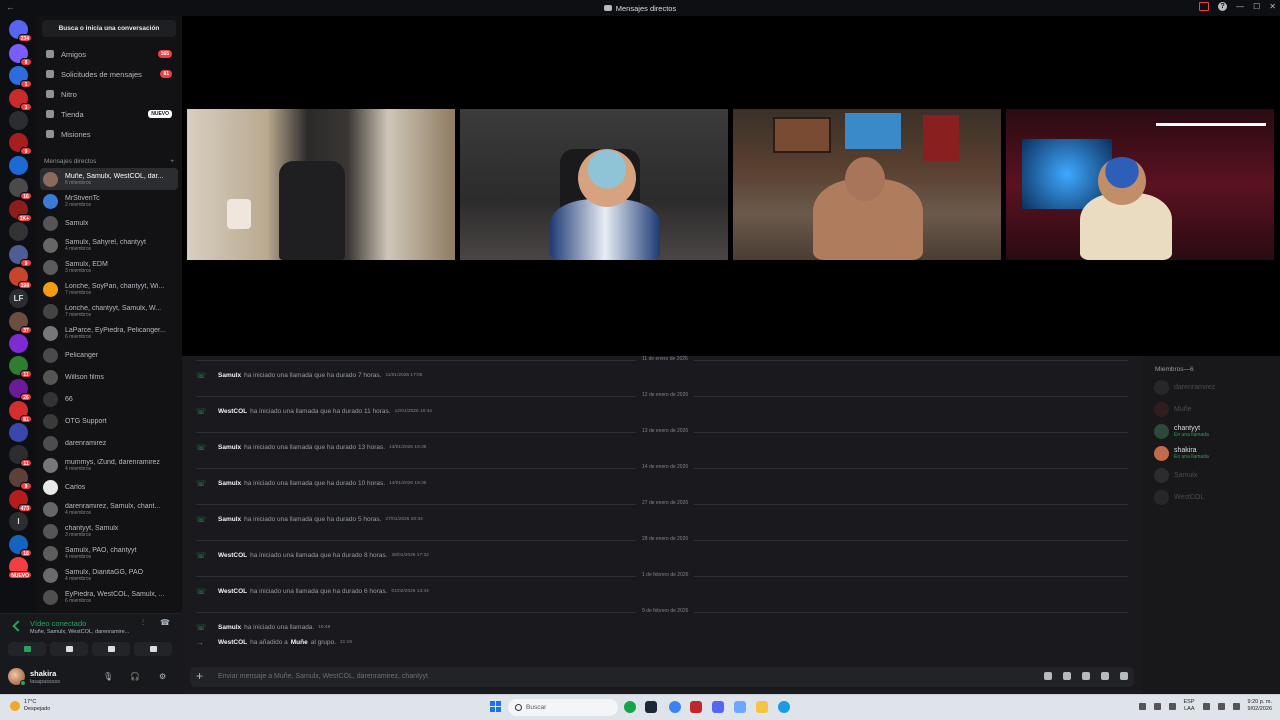  What do you see at coordinates (20, 99) in the screenshot?
I see `server-icon: 3` at bounding box center [20, 99].